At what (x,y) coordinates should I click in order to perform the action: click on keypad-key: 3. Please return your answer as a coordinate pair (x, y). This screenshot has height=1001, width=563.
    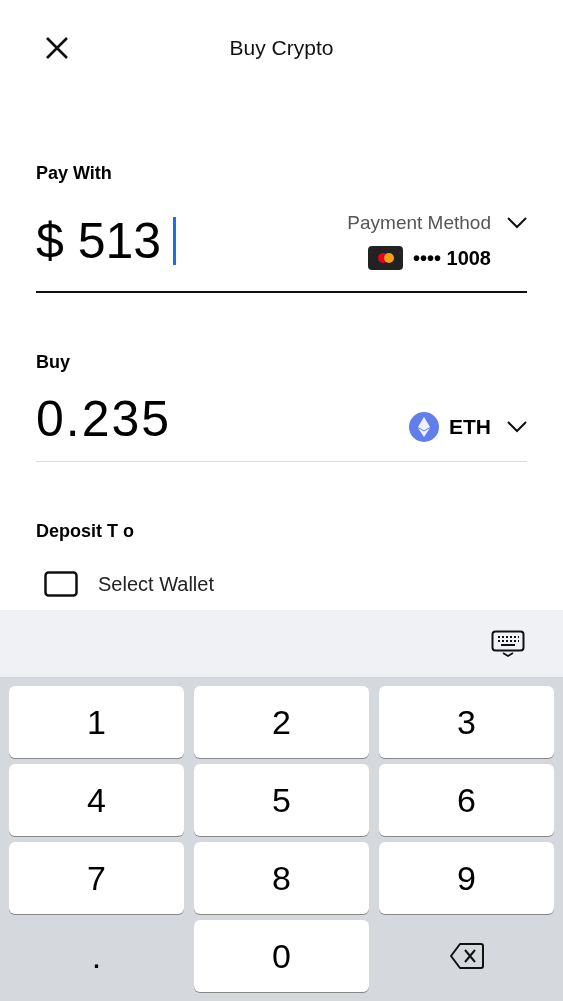
    Looking at the image, I should click on (466, 722).